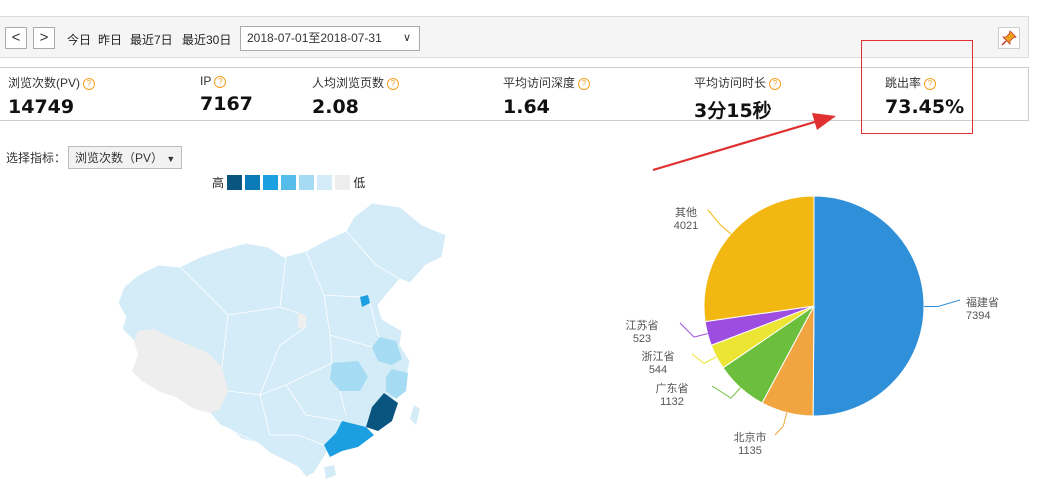 The image size is (1047, 485). Describe the element at coordinates (642, 339) in the screenshot. I see `pie-label-value: 523` at that location.